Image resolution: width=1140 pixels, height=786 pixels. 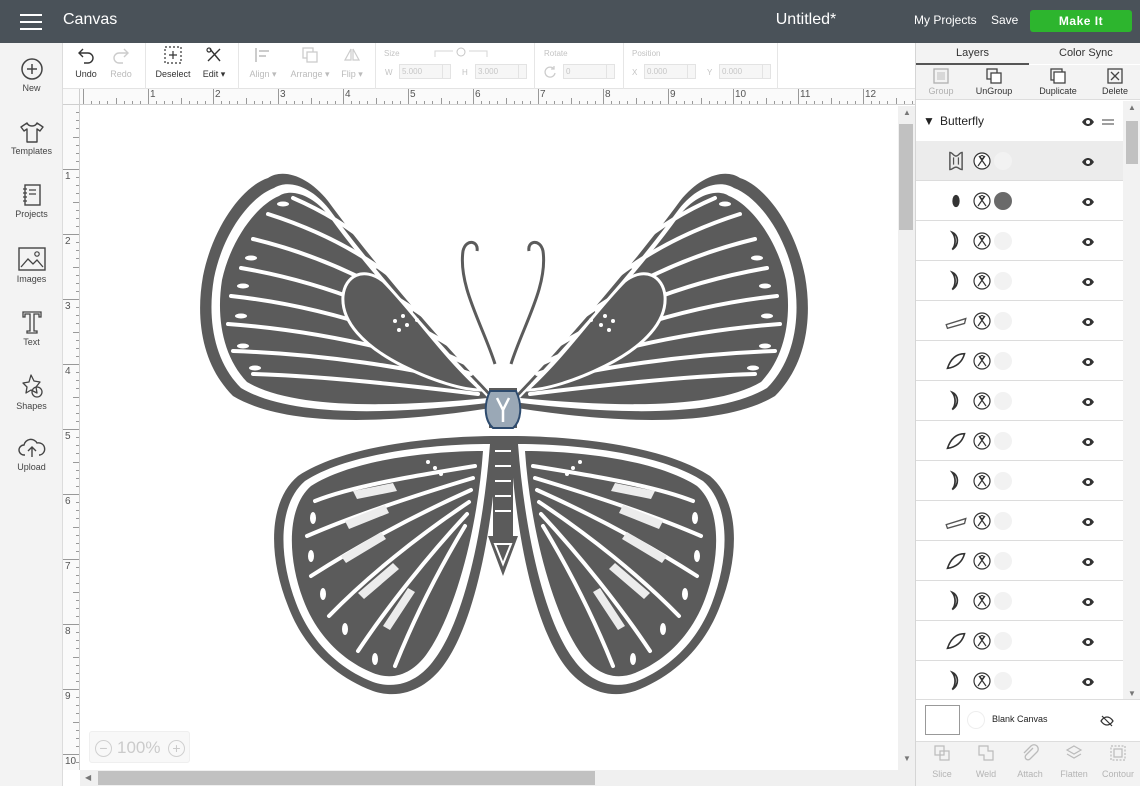 What do you see at coordinates (945, 20) in the screenshot?
I see `my-projects-link: My Projects` at bounding box center [945, 20].